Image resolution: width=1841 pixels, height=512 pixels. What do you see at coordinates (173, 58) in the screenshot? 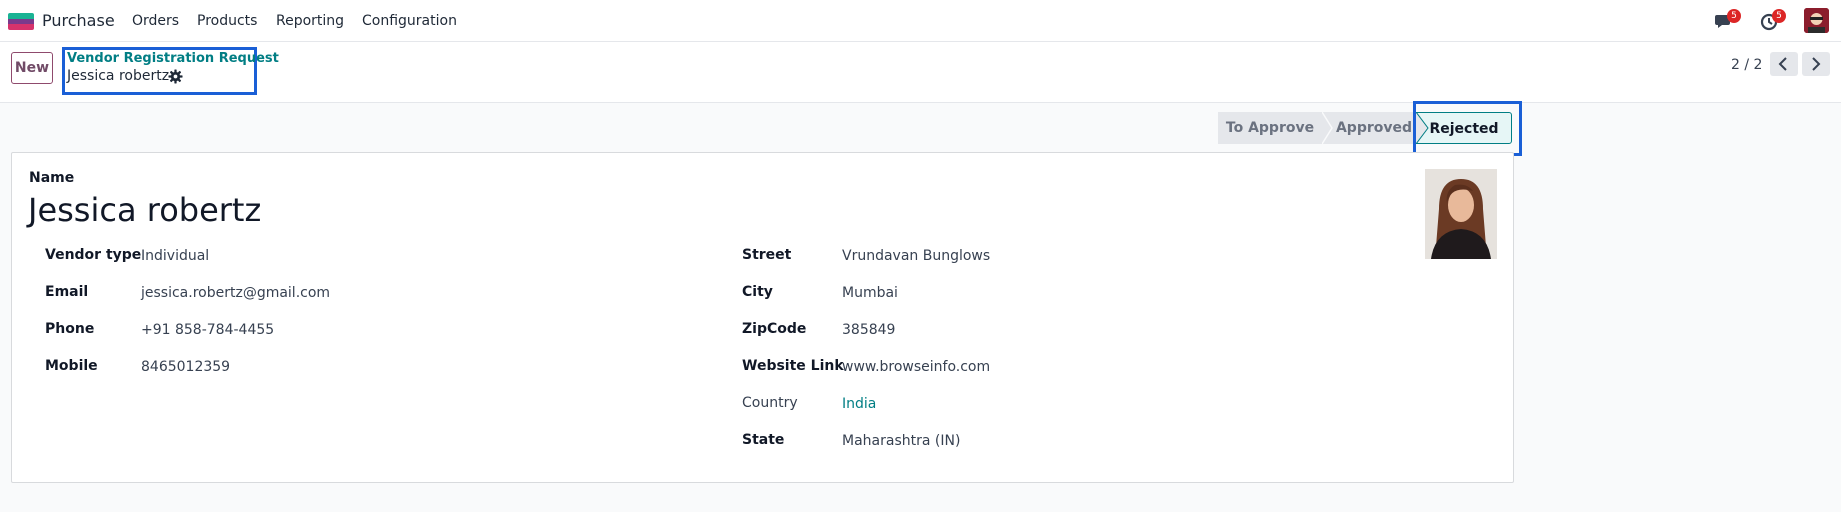
I see `breadcrumb-parent-link: Vendor Registration Request` at bounding box center [173, 58].